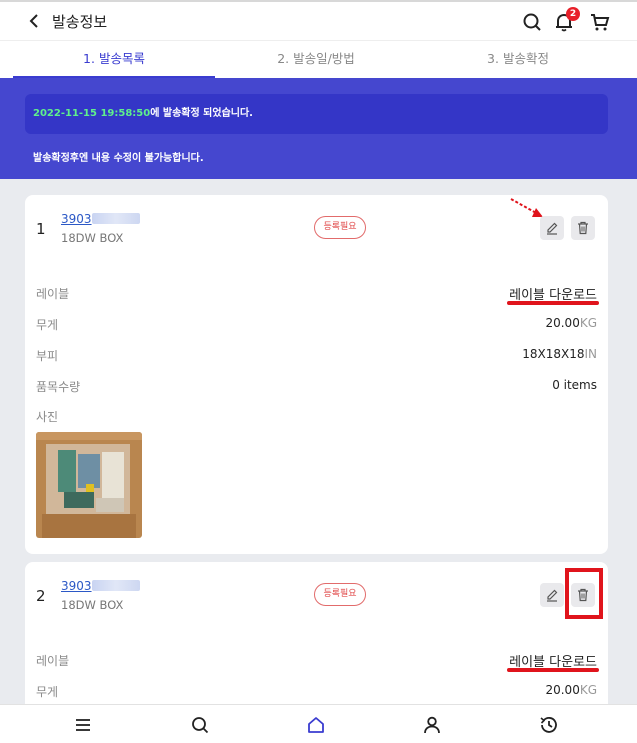 This screenshot has height=743, width=637. I want to click on history-icon, so click(549, 725).